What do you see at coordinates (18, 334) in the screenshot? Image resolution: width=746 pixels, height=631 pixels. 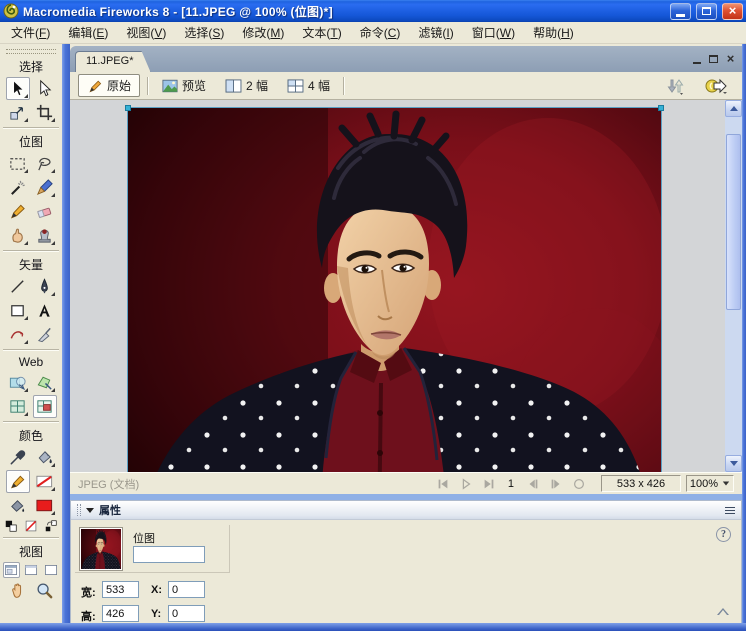 I see `freeform-tool` at bounding box center [18, 334].